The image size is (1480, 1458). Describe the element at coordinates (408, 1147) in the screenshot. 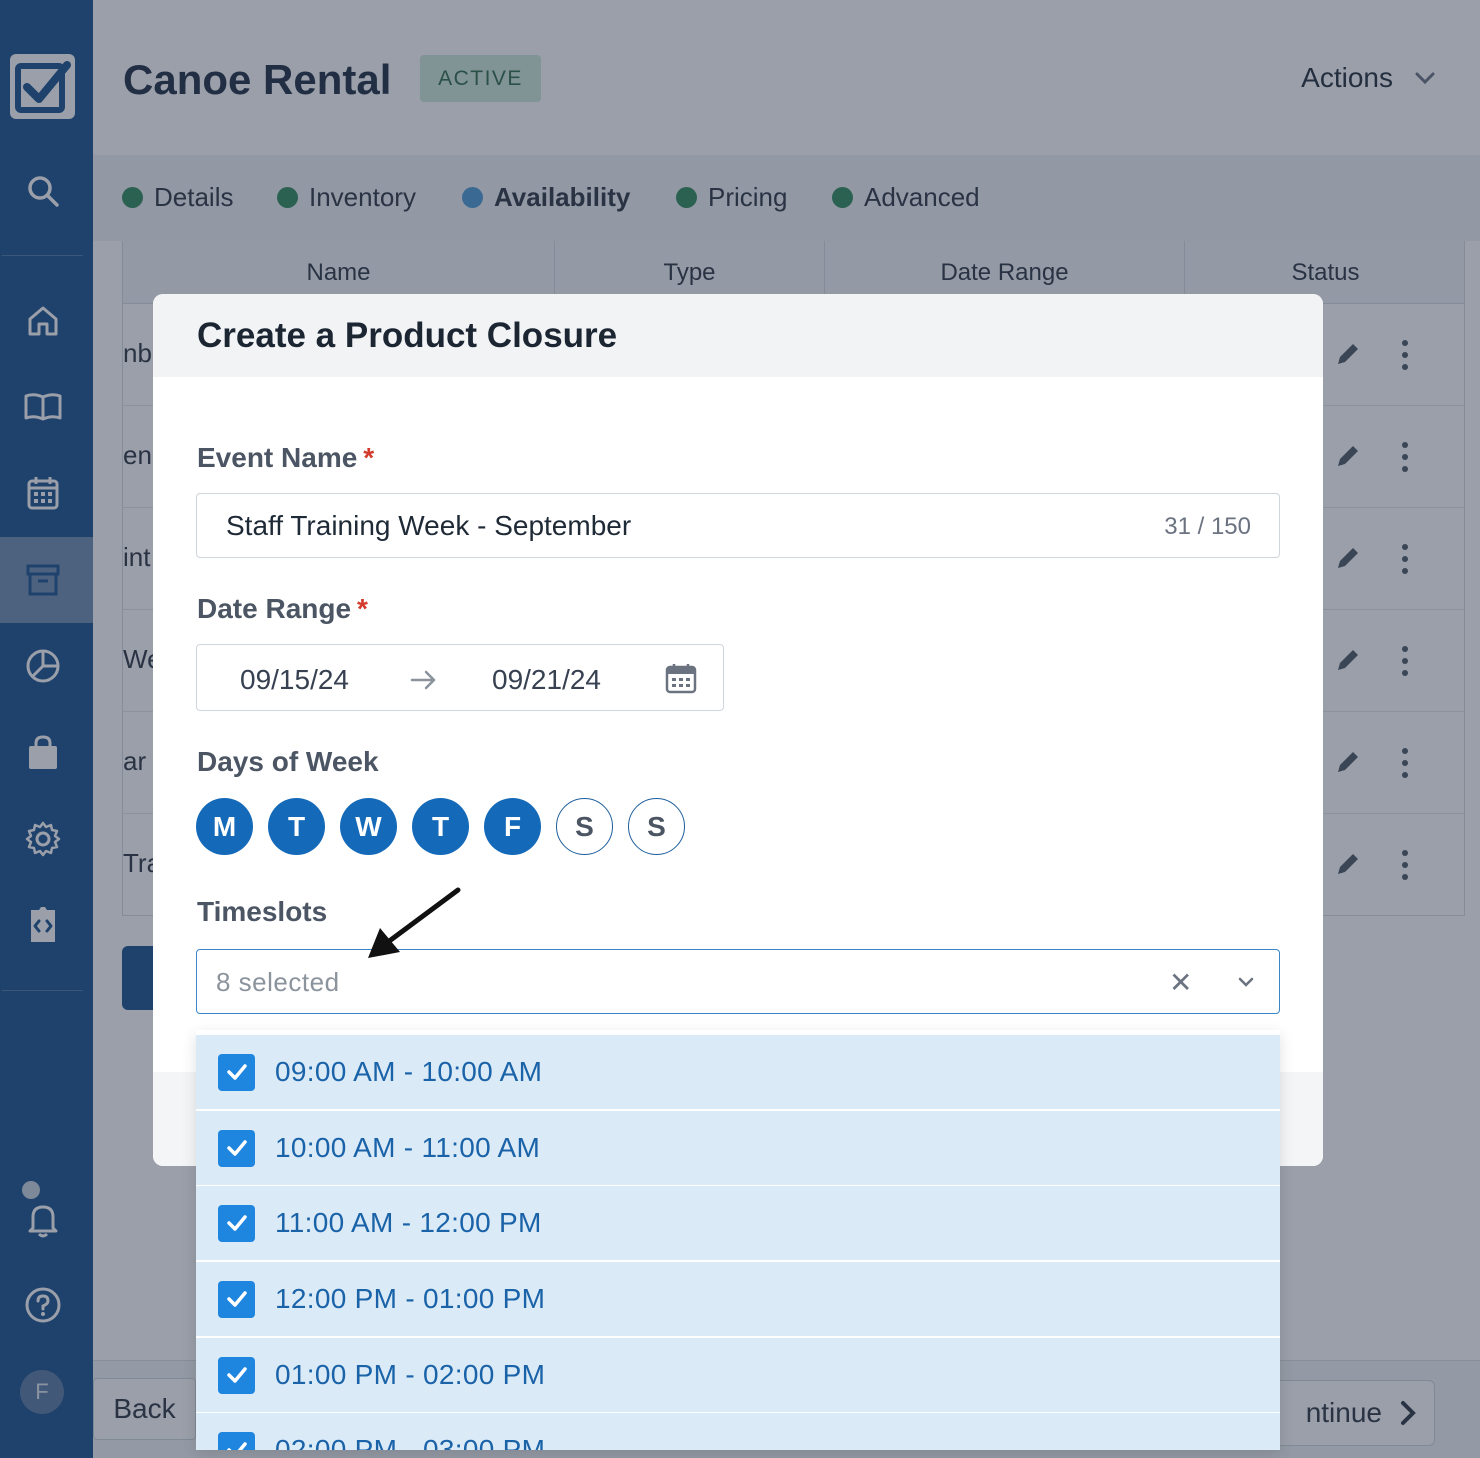

I see `timeslot-label: 10:00 AM - 11:00 AM` at that location.